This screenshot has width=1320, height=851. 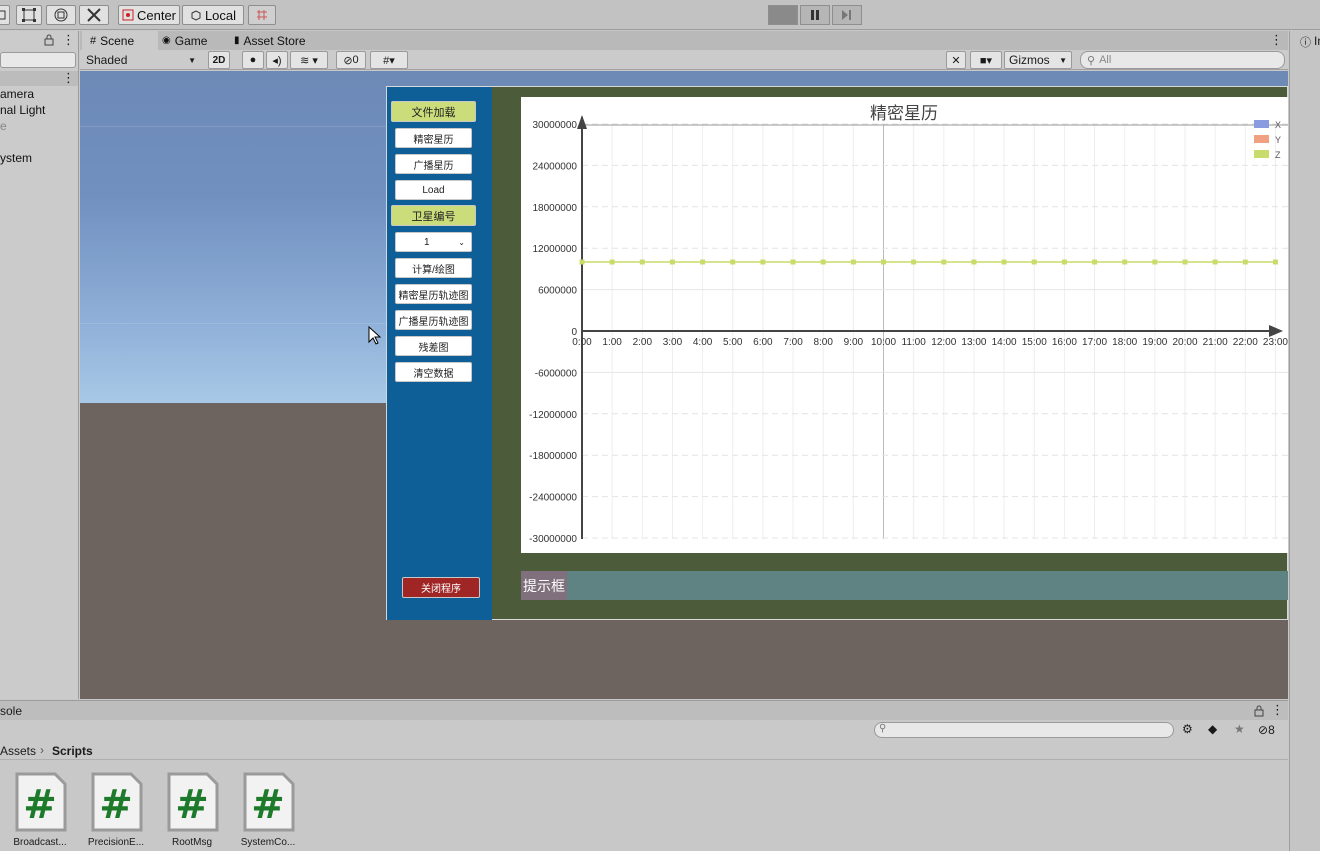 What do you see at coordinates (18, 751) in the screenshot?
I see `breadcrumb-assets: Assets` at bounding box center [18, 751].